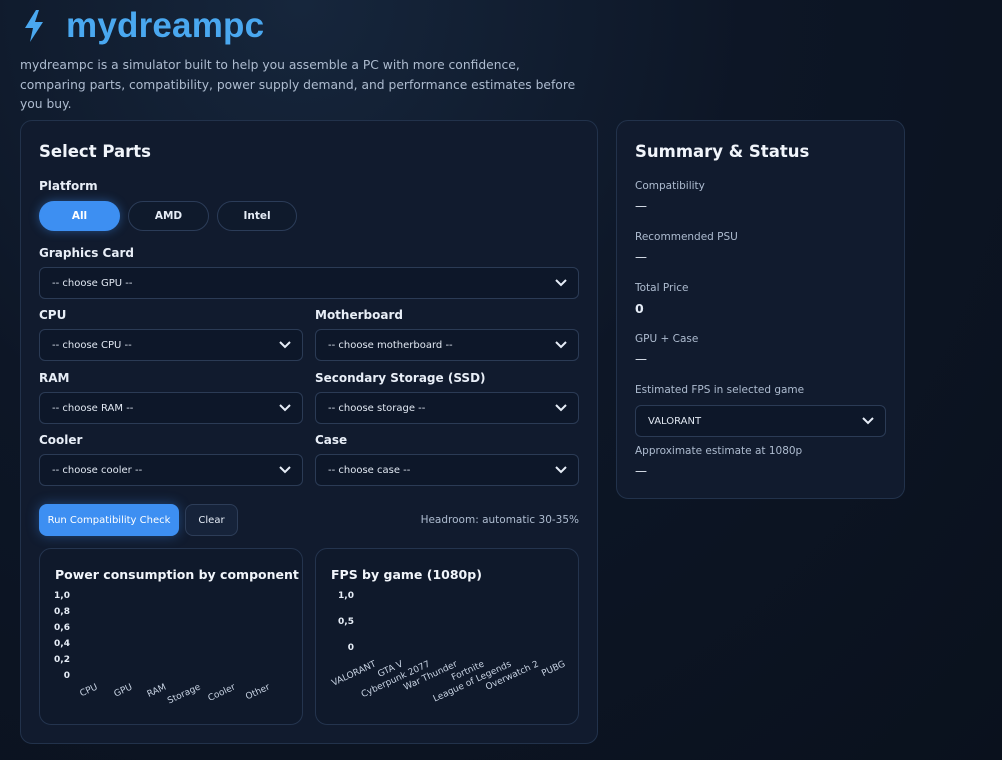 This screenshot has height=760, width=1002. Describe the element at coordinates (447, 408) in the screenshot. I see `storage-select: -- choose storage --` at that location.